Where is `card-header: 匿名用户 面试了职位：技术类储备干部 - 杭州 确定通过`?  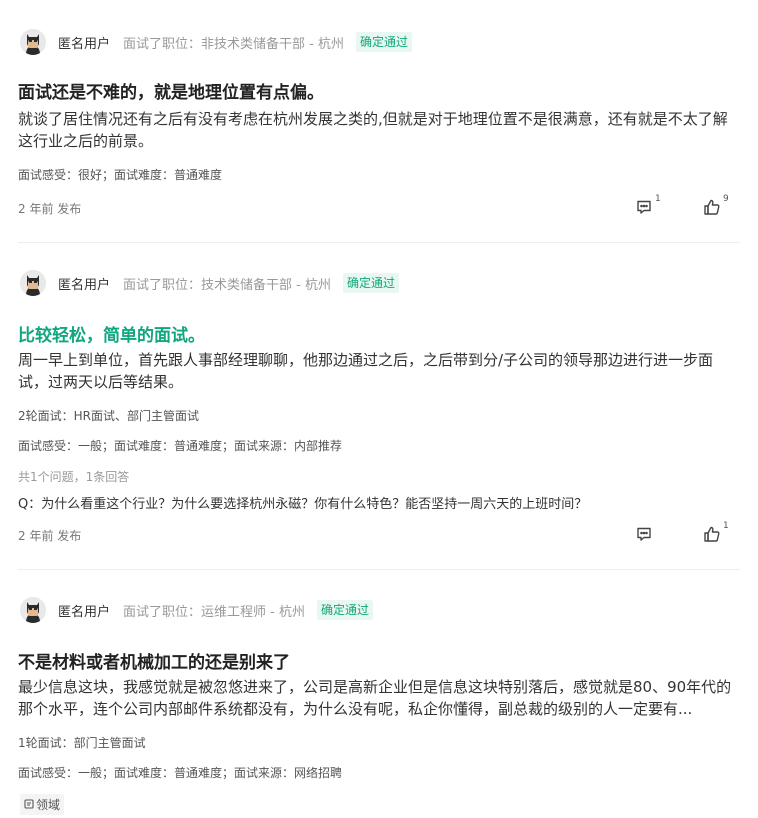
card-header: 匿名用户 面试了职位：技术类储备干部 - 杭州 确定通过 is located at coordinates (209, 283).